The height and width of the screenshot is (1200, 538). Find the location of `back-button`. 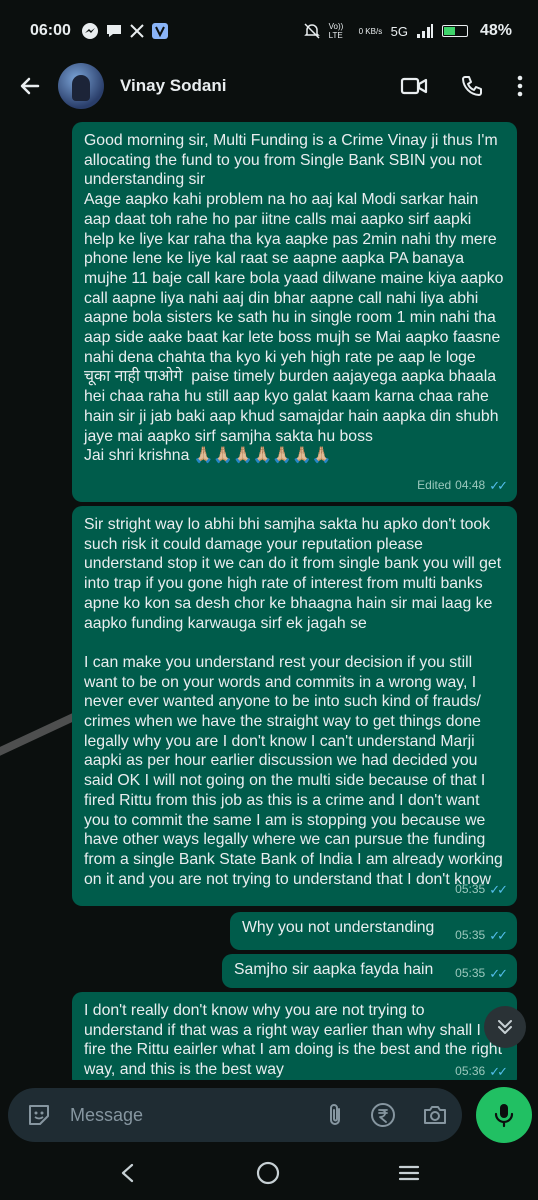

back-button is located at coordinates (30, 86).